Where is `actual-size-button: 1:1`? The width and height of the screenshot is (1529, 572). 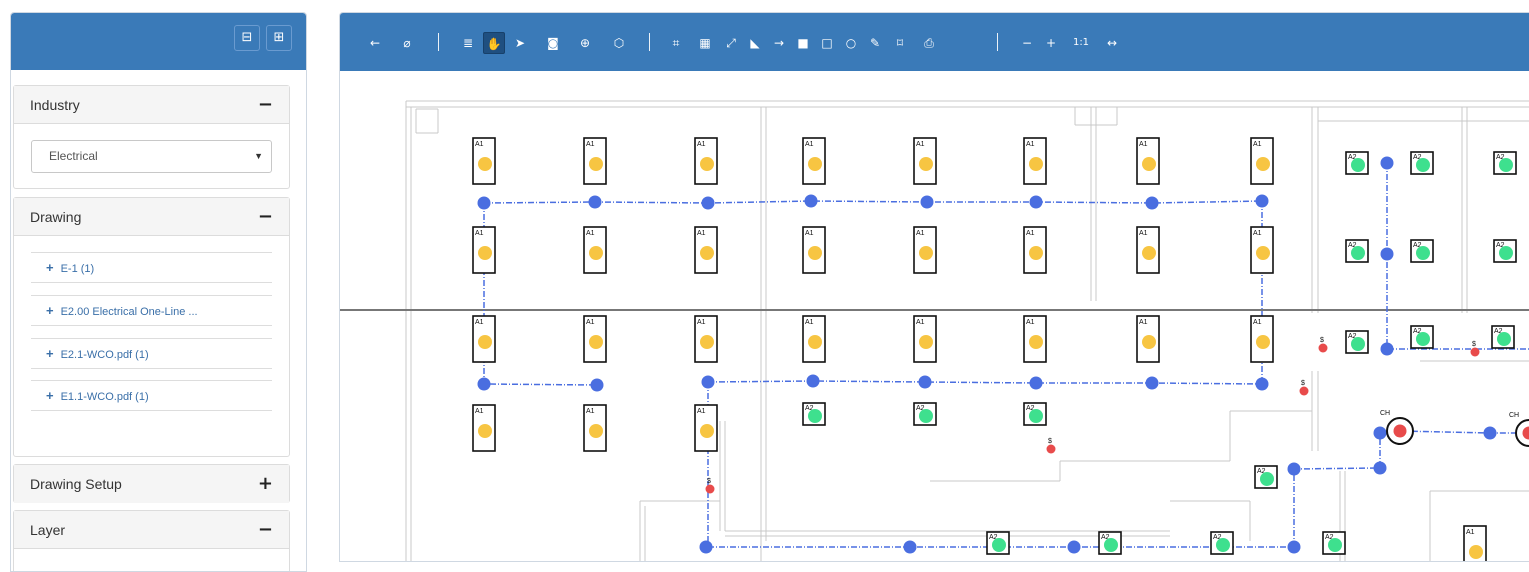 actual-size-button: 1:1 is located at coordinates (1081, 43).